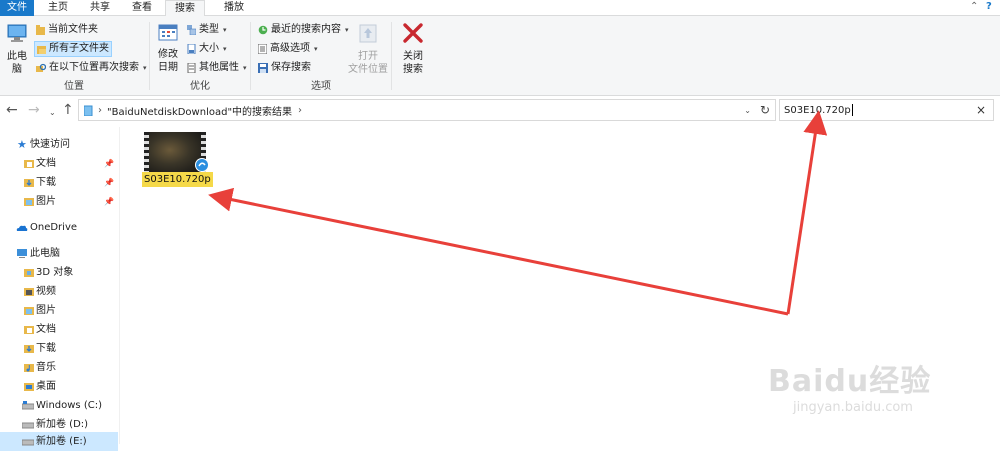 The width and height of the screenshot is (1000, 451). Describe the element at coordinates (853, 407) in the screenshot. I see `watermark-url: jingyan.baidu.com` at that location.